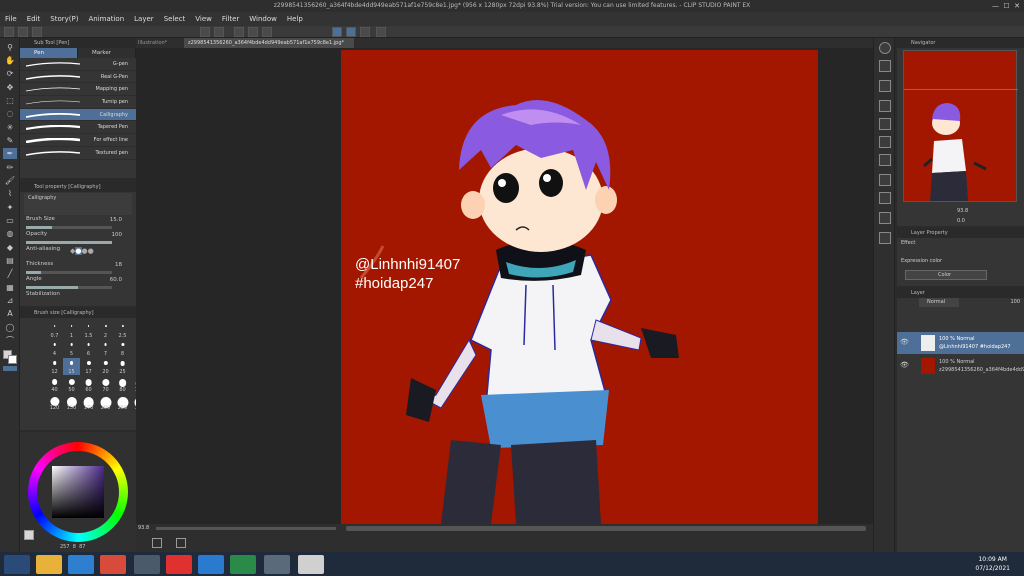  I want to click on crop-icon, so click(885, 124).